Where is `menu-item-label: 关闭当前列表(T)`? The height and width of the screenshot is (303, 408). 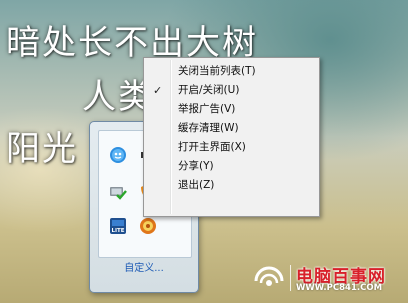
menu-item-label: 关闭当前列表(T) is located at coordinates (217, 71).